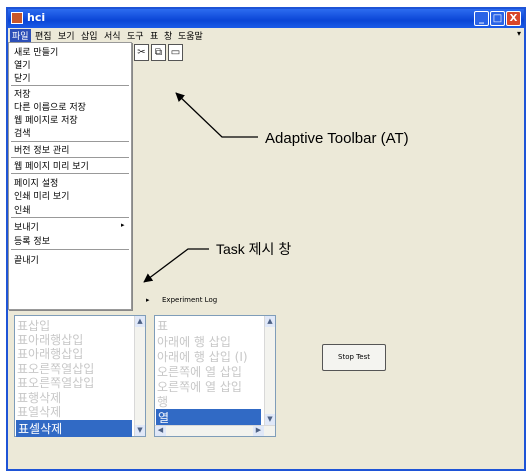 The image size is (529, 474). What do you see at coordinates (50, 106) in the screenshot?
I see `menu-item-save-as: 다른 이름으로 저장` at bounding box center [50, 106].